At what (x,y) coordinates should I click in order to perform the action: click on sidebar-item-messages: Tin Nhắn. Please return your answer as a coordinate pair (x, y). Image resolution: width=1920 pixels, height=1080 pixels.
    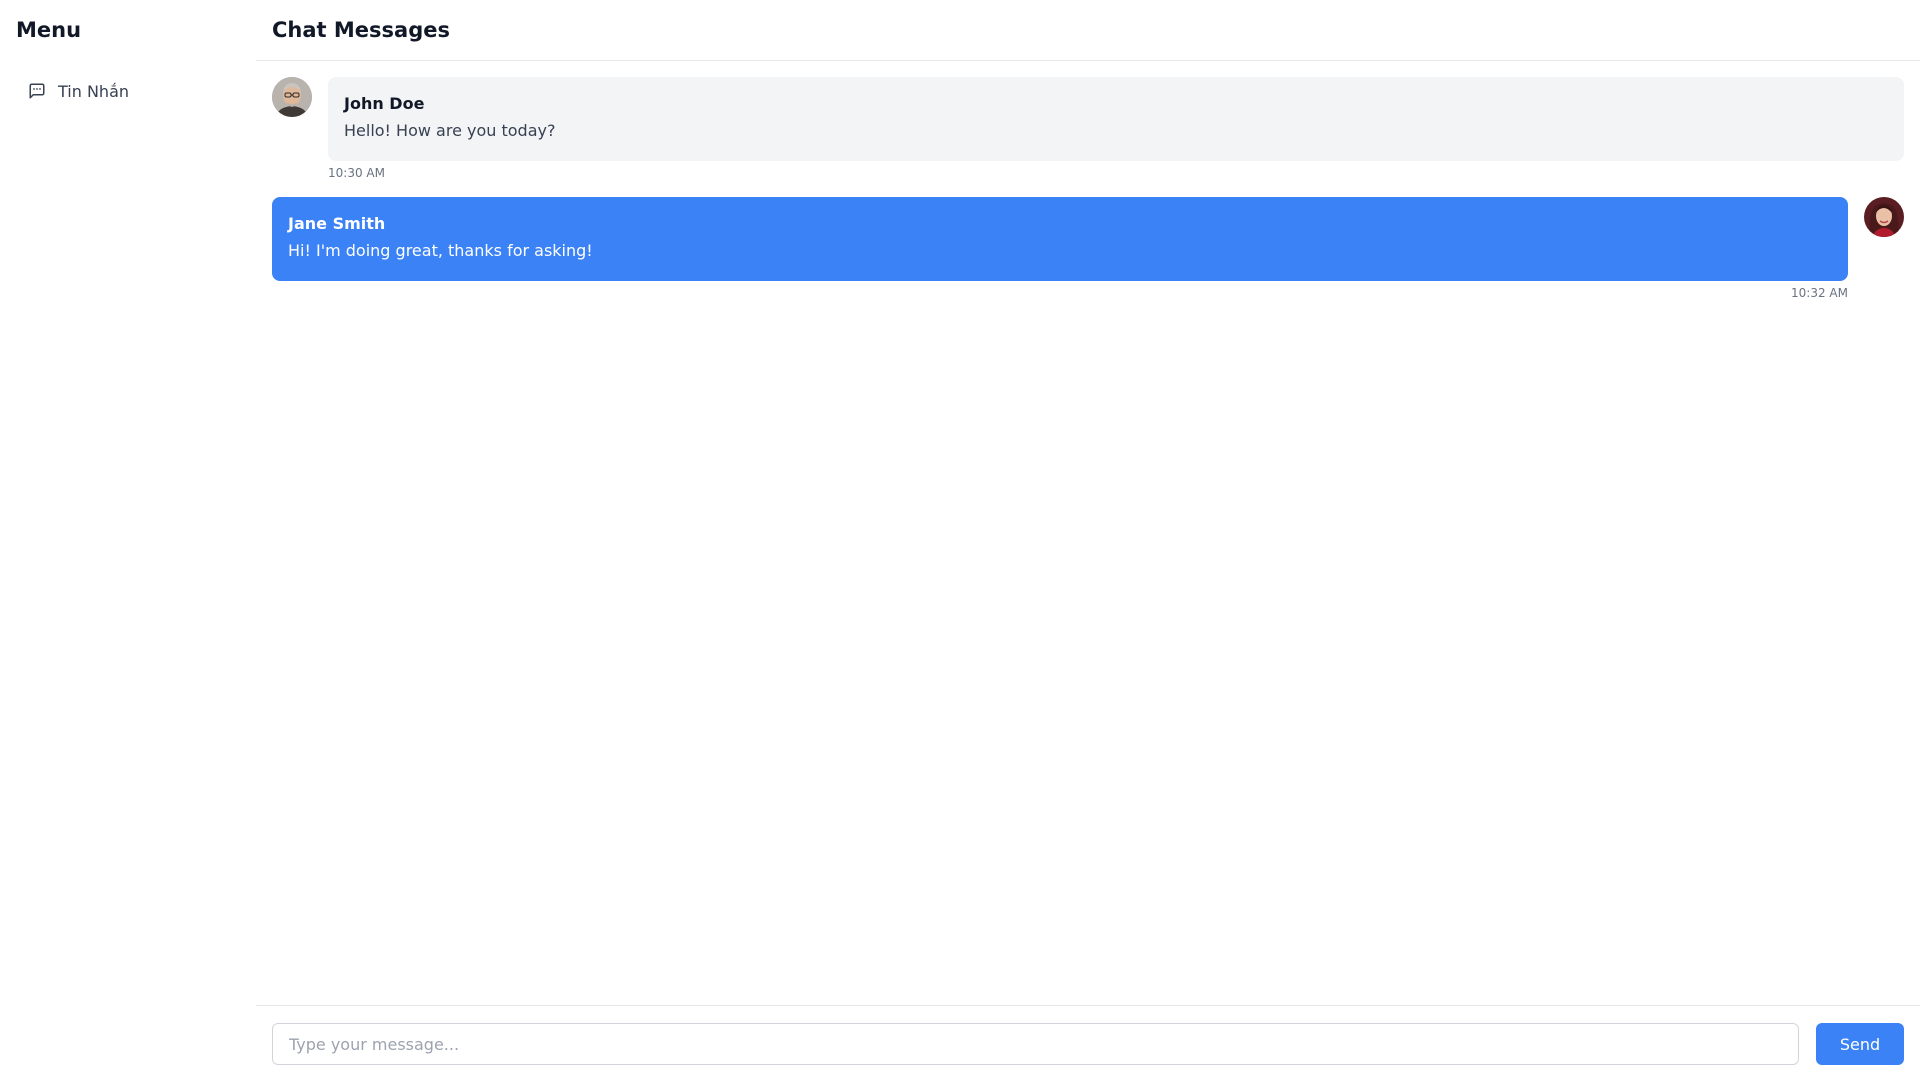
    Looking at the image, I should click on (130, 91).